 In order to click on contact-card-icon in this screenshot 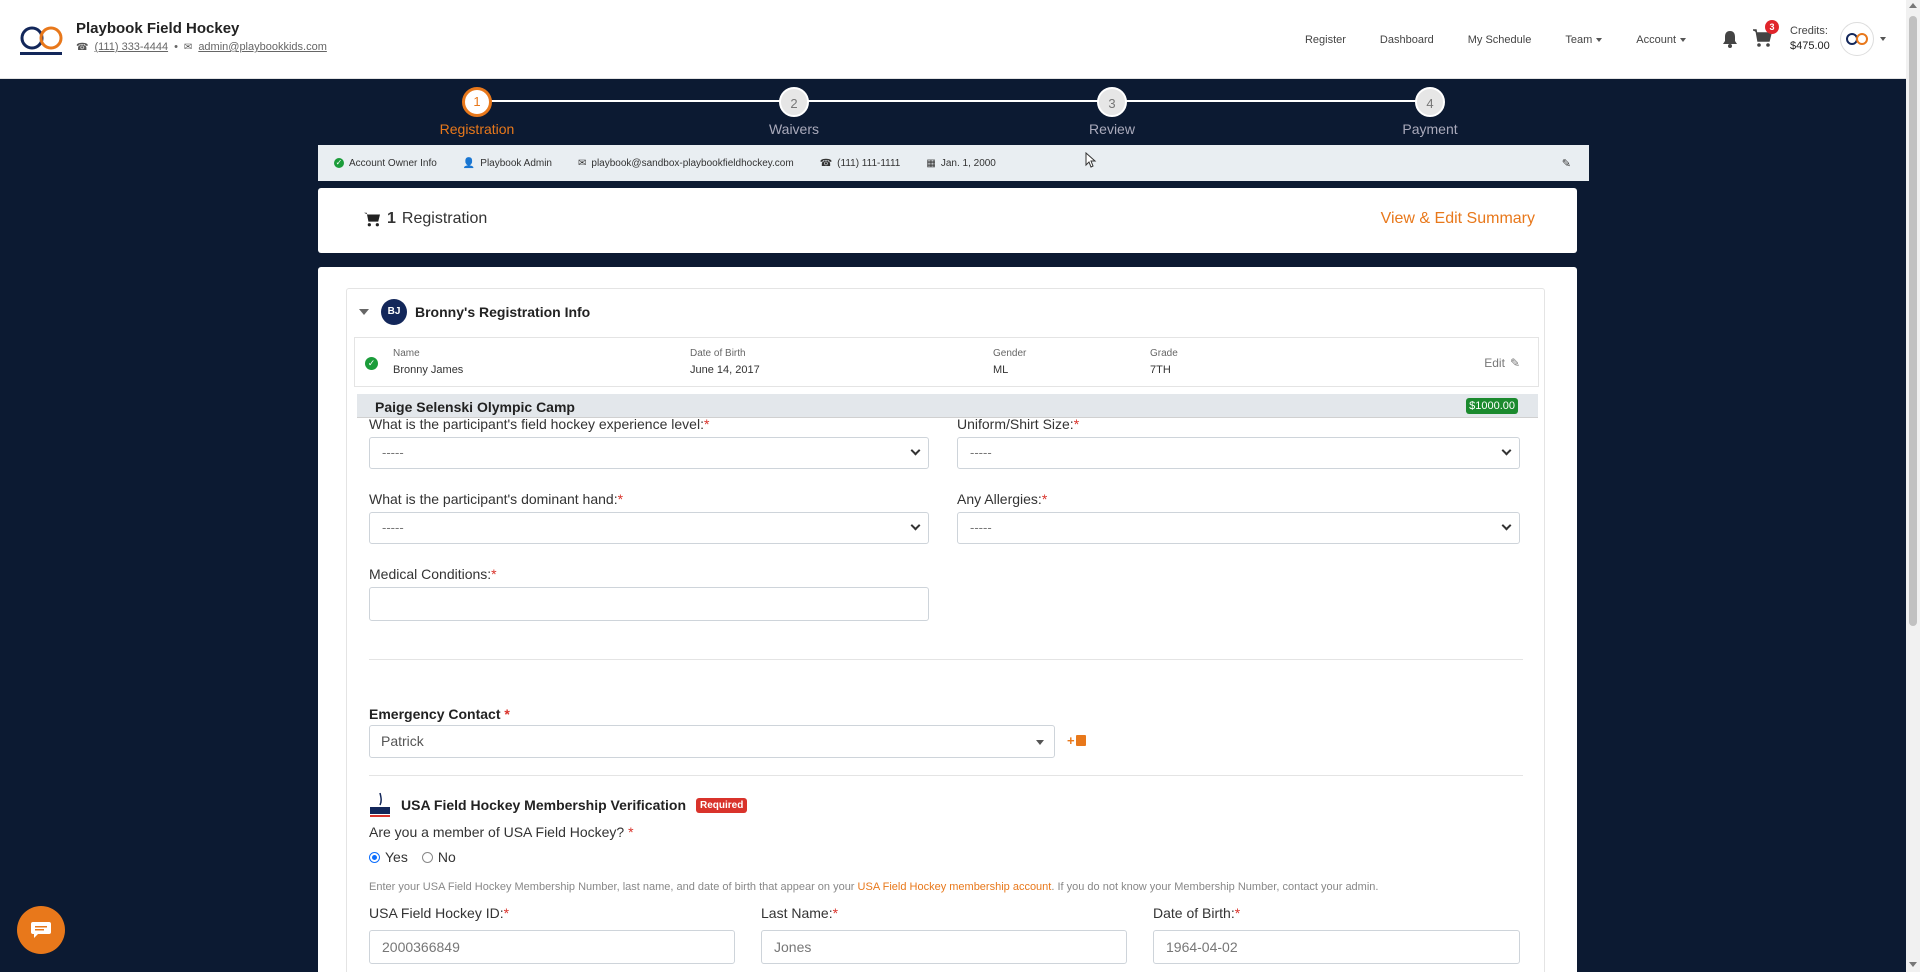, I will do `click(1080, 740)`.